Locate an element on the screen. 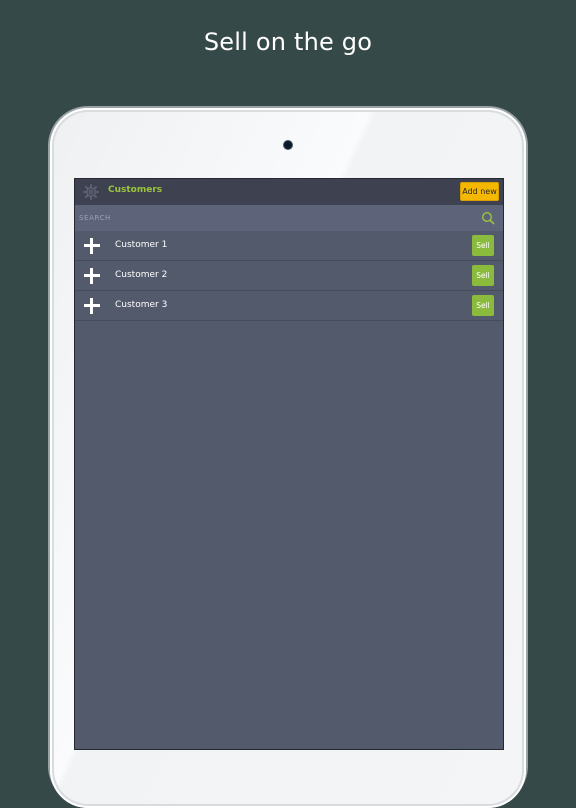 The image size is (576, 808). page-title: Customers is located at coordinates (135, 190).